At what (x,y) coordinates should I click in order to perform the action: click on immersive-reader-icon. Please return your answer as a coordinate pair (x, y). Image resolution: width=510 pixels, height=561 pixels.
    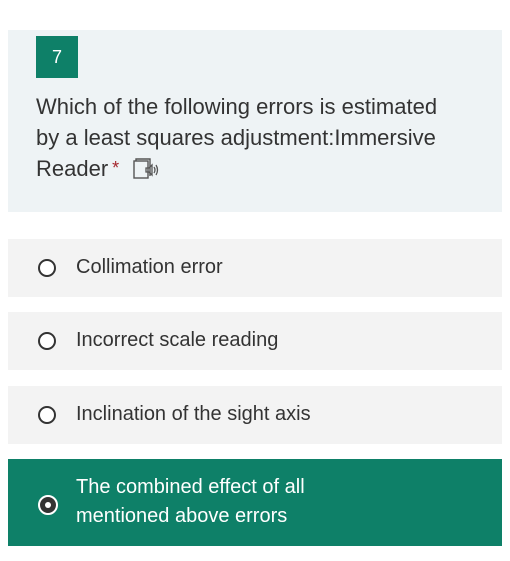
    Looking at the image, I should click on (147, 168).